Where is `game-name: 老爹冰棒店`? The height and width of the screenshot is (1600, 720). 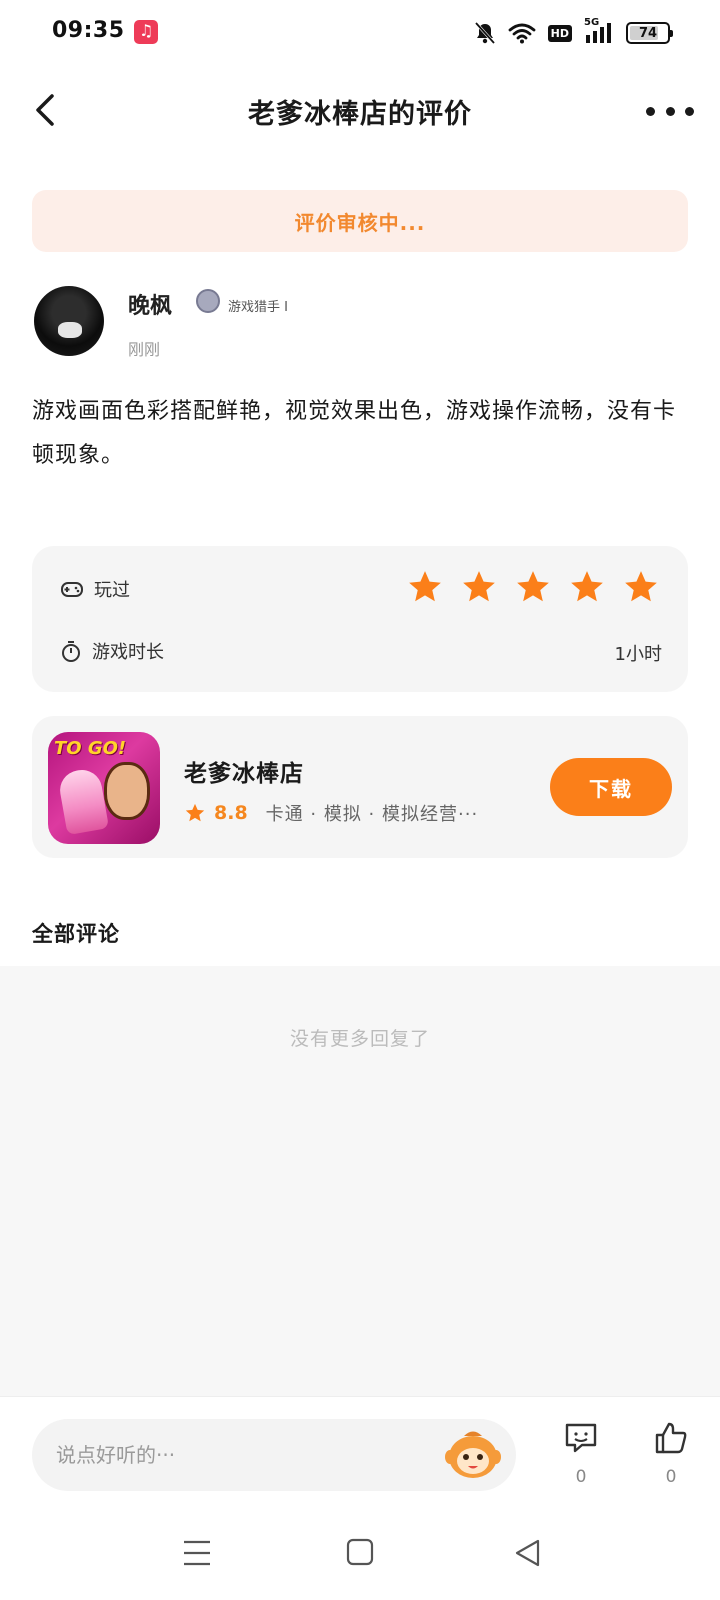
game-name: 老爹冰棒店 is located at coordinates (244, 771).